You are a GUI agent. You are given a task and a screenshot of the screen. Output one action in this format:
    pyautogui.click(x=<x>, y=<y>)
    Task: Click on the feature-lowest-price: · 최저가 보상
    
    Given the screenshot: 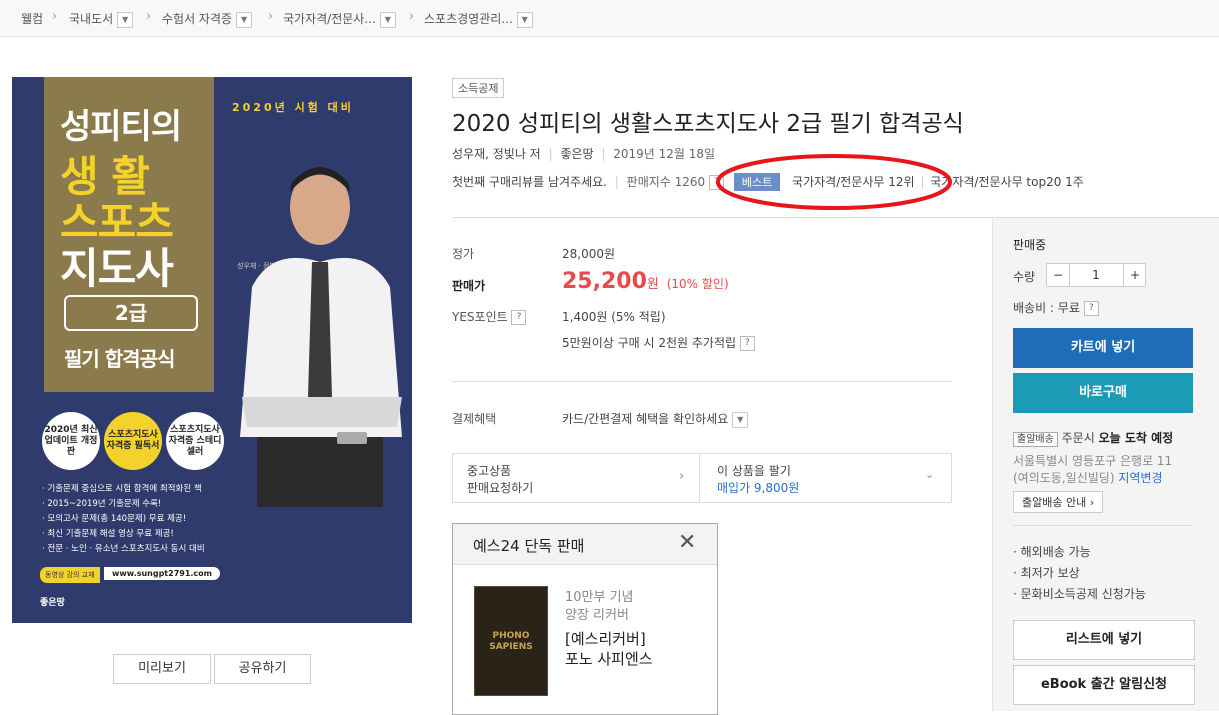 What is the action you would take?
    pyautogui.click(x=1046, y=573)
    